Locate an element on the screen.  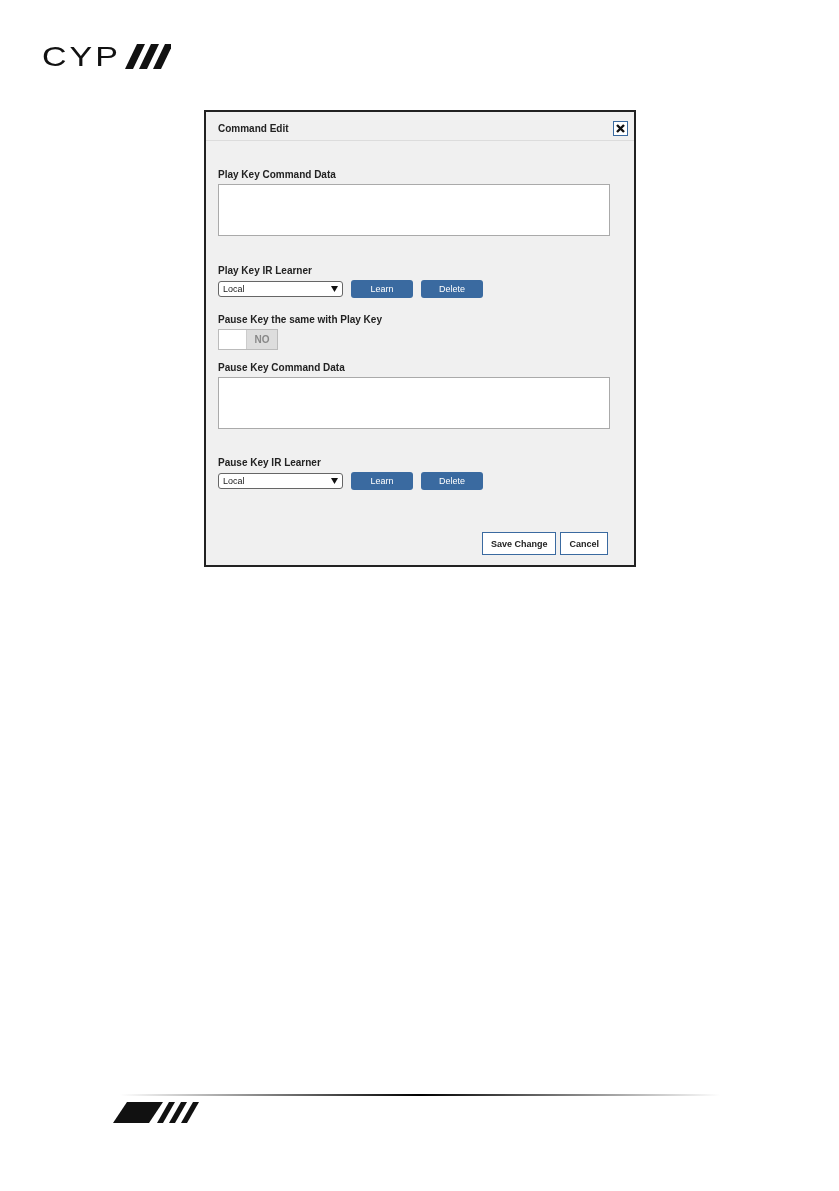
footer-button: Save Change is located at coordinates (519, 543).